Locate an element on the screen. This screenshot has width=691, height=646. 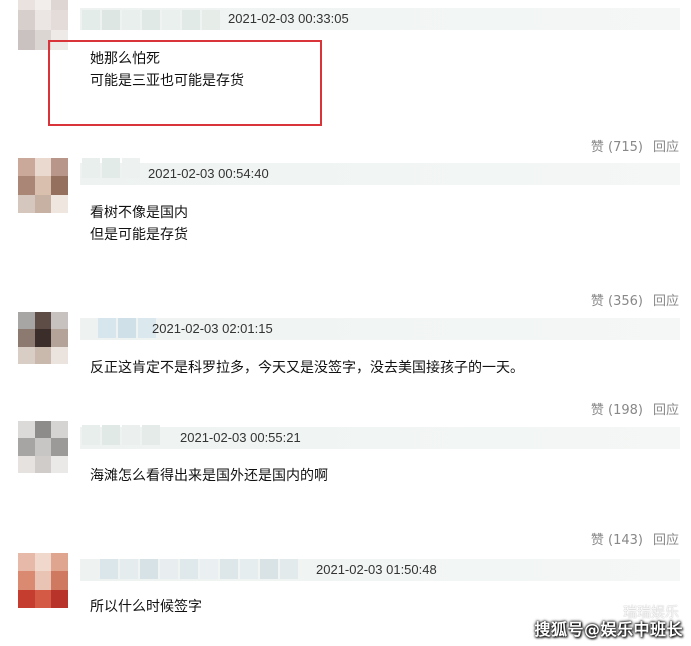
comment-text: 反正这肯定不是科罗拉多，今天又是没签字，没去美国接孩子的一天。 is located at coordinates (307, 368).